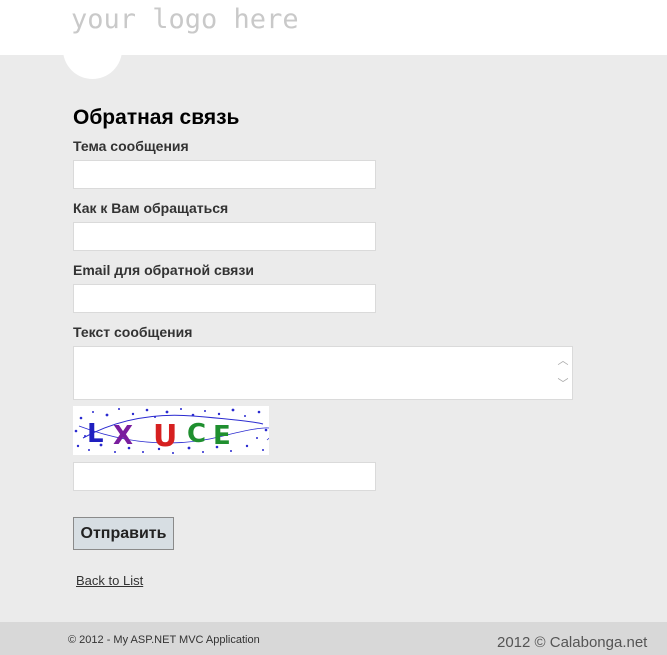 The height and width of the screenshot is (655, 667). What do you see at coordinates (222, 436) in the screenshot?
I see `captcha-letter-5: E` at bounding box center [222, 436].